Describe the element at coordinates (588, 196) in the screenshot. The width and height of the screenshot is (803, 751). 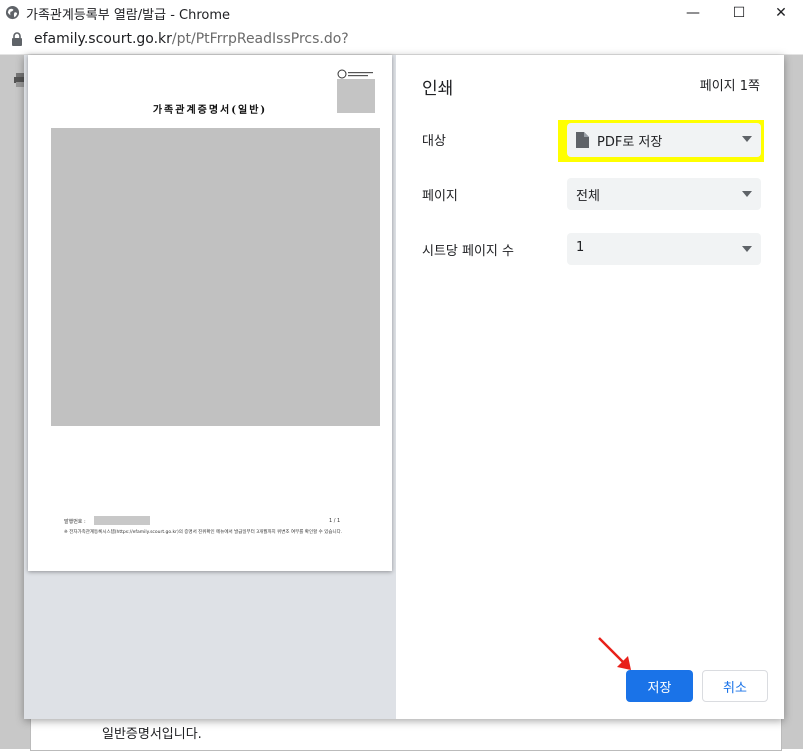
I see `pages-value: 전체` at that location.